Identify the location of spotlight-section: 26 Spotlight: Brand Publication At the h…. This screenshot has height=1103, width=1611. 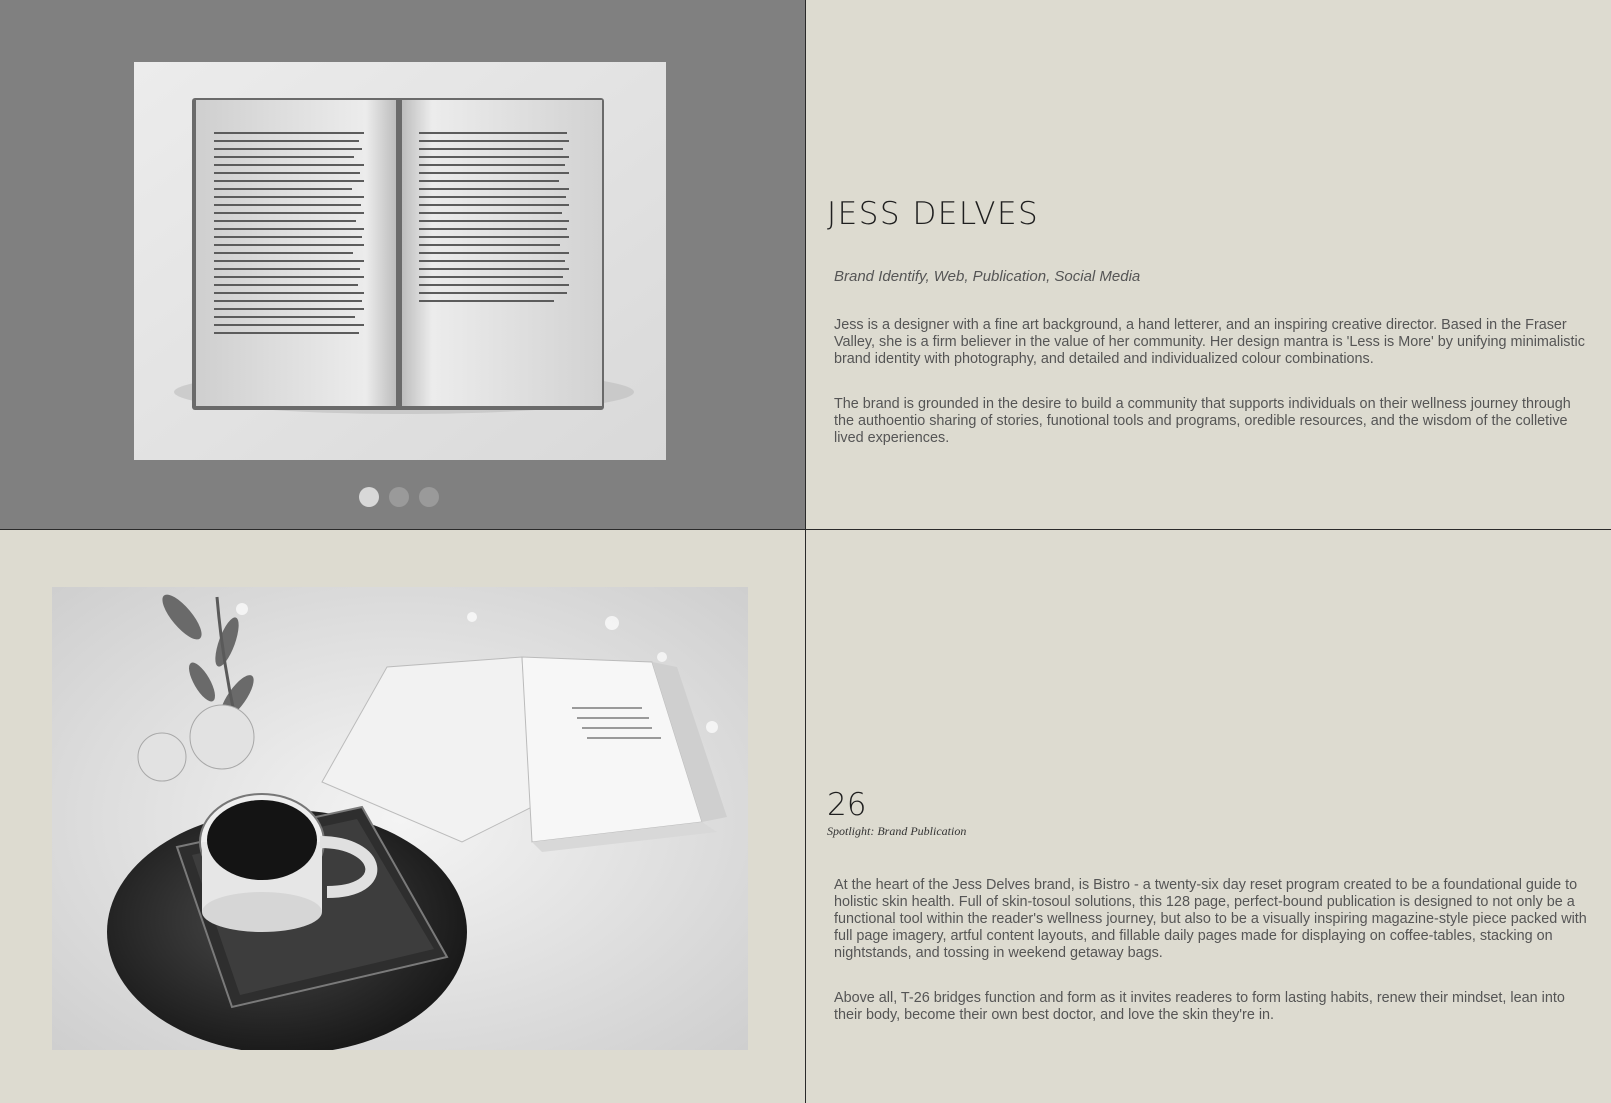
(1207, 906).